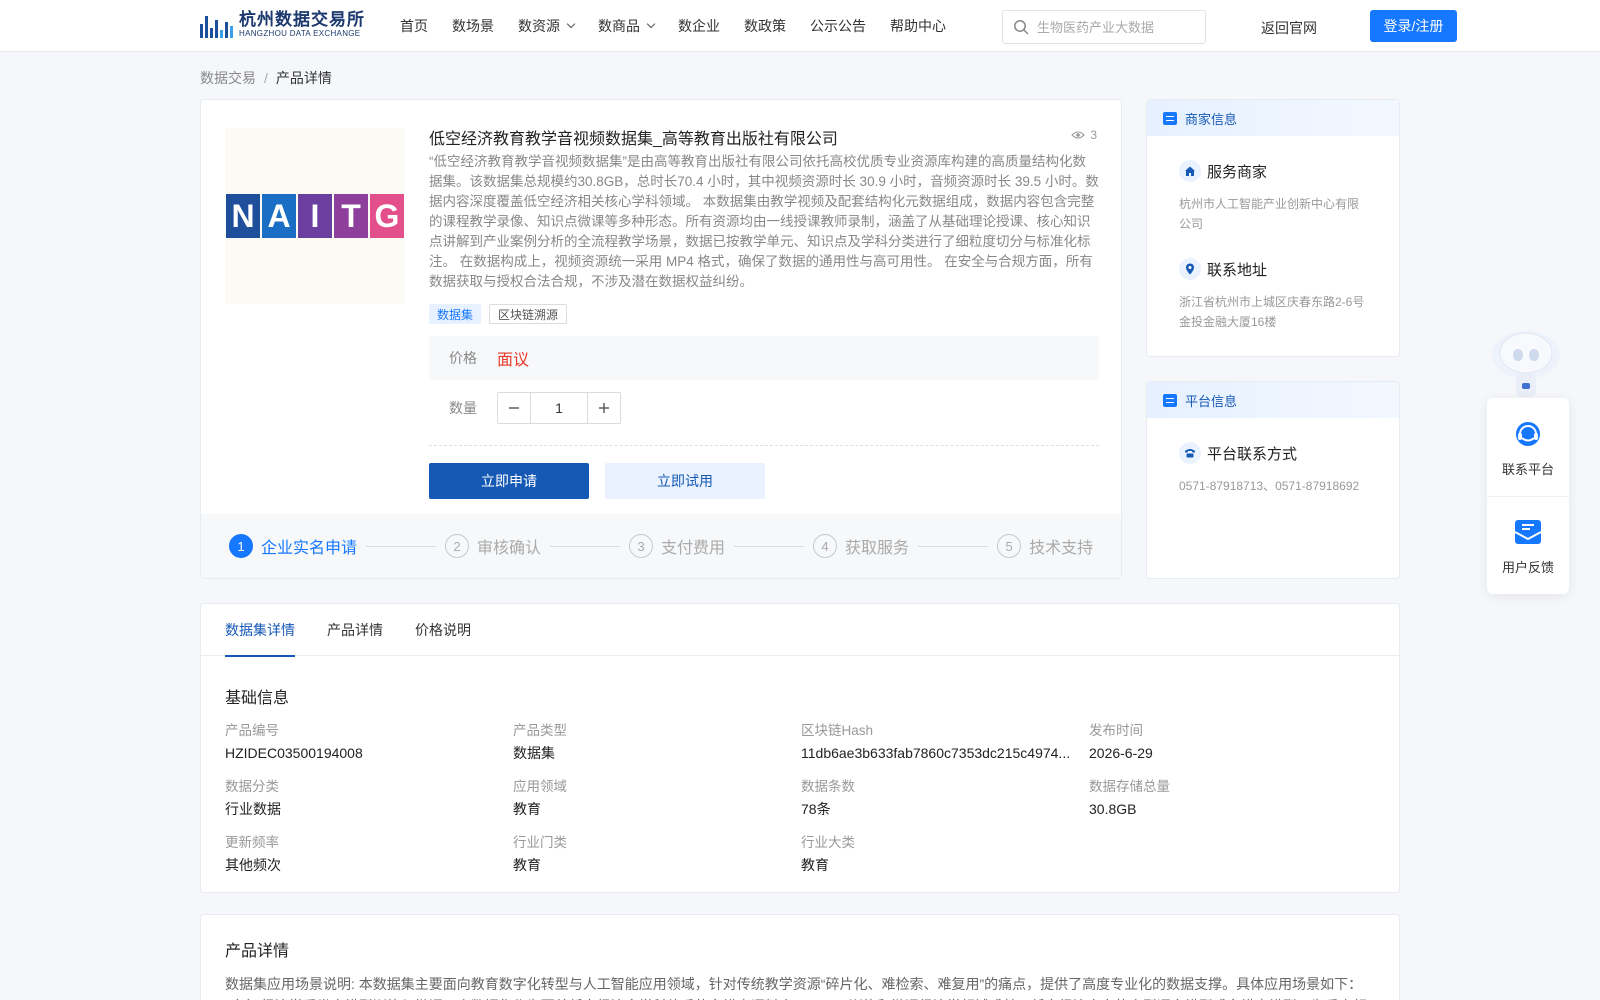 The height and width of the screenshot is (1000, 1600). What do you see at coordinates (1273, 171) in the screenshot?
I see `service-merchant-title: 服务商家` at bounding box center [1273, 171].